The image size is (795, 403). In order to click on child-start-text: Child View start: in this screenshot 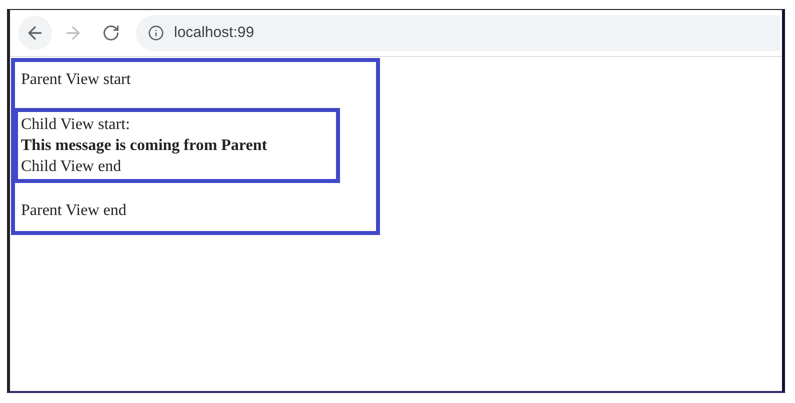, I will do `click(76, 125)`.